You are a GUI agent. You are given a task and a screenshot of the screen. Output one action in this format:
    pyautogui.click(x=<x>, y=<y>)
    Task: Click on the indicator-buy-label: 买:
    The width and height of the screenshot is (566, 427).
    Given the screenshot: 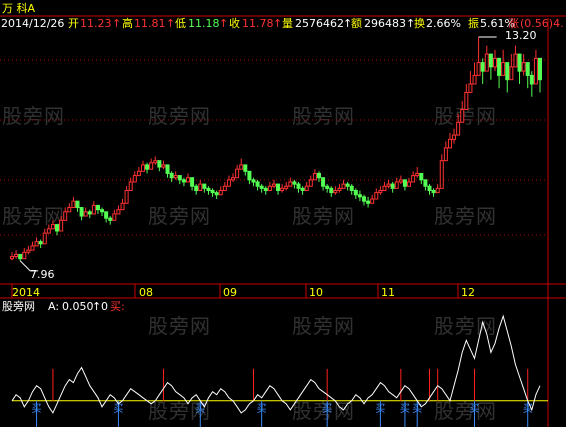 What is the action you would take?
    pyautogui.click(x=117, y=306)
    